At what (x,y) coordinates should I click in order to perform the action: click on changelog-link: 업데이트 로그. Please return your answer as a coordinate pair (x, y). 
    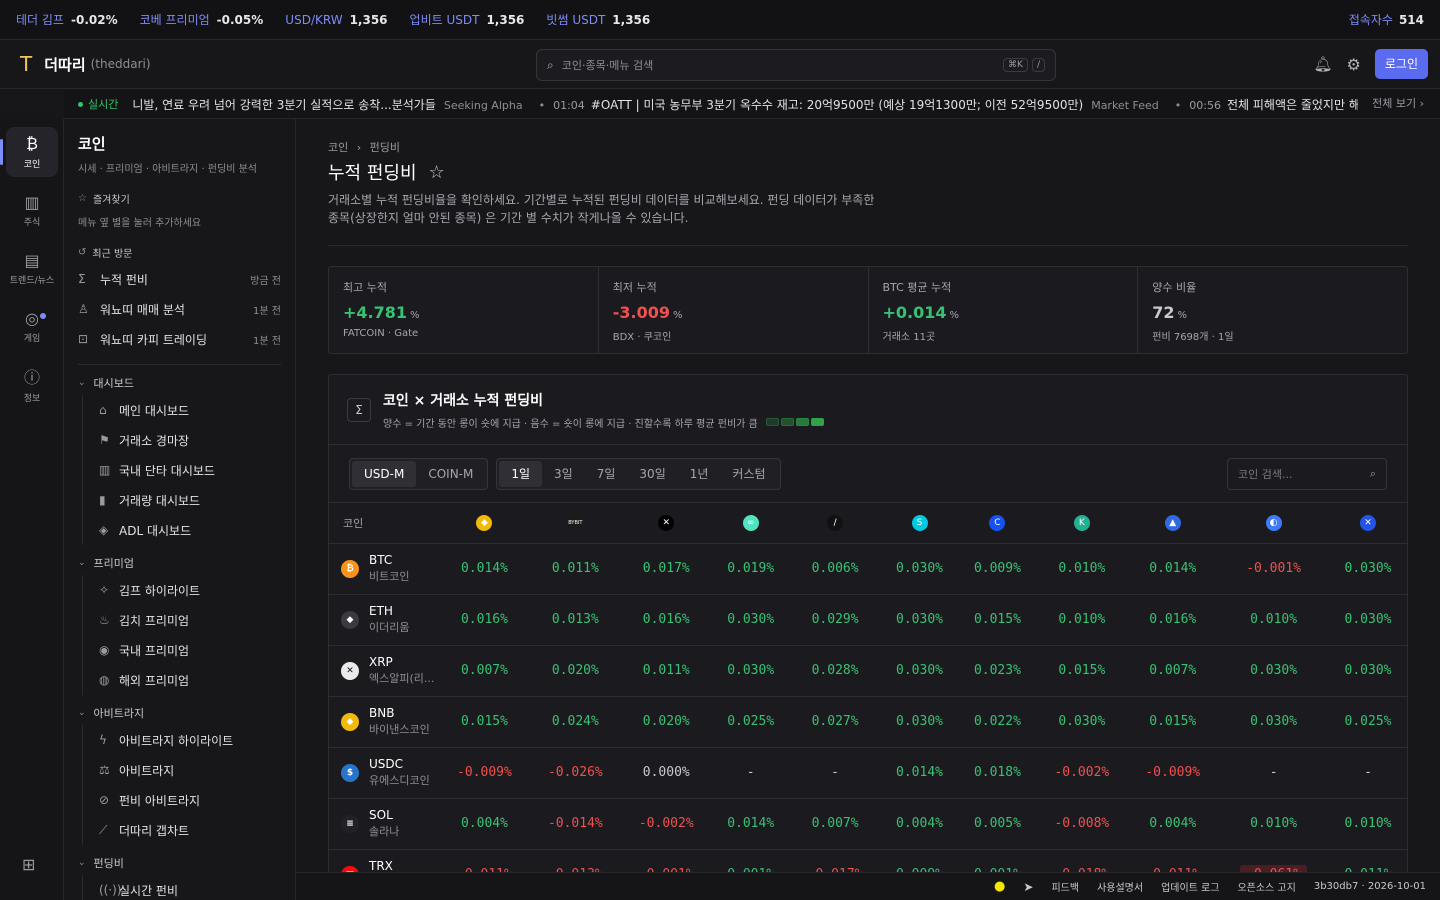
    Looking at the image, I should click on (1190, 886).